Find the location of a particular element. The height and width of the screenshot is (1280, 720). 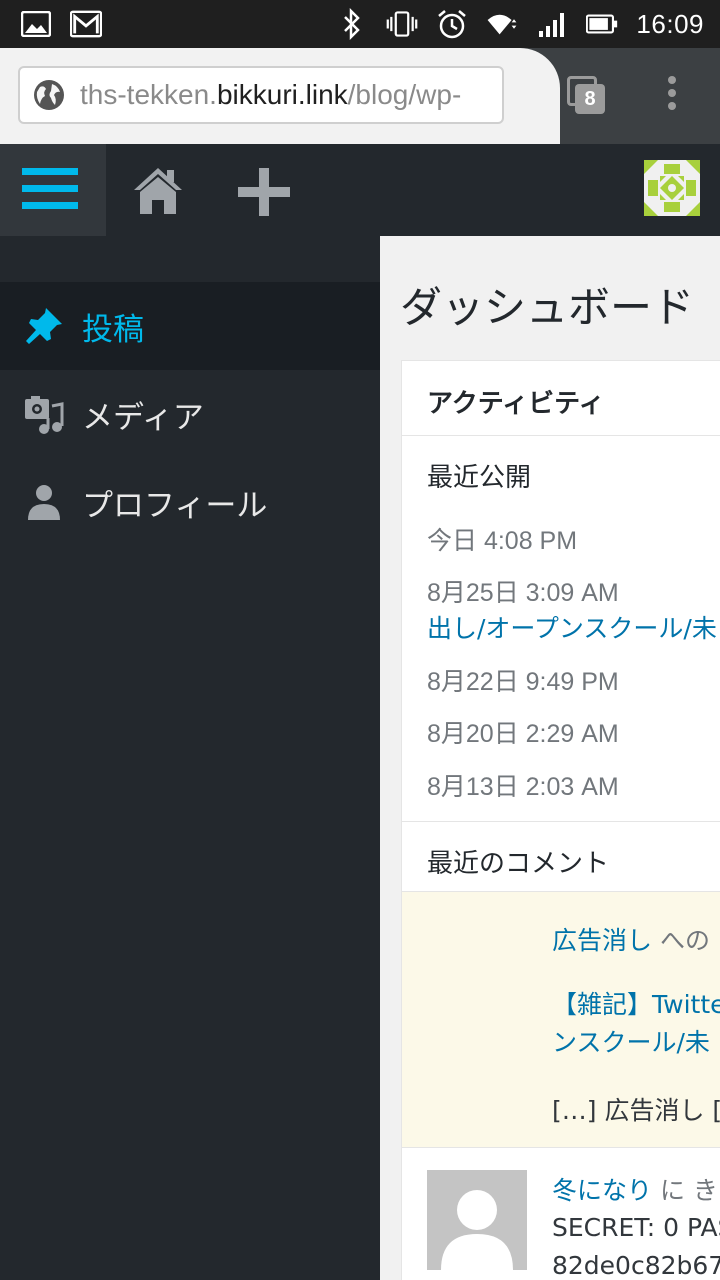

gmail-icon is located at coordinates (86, 24).